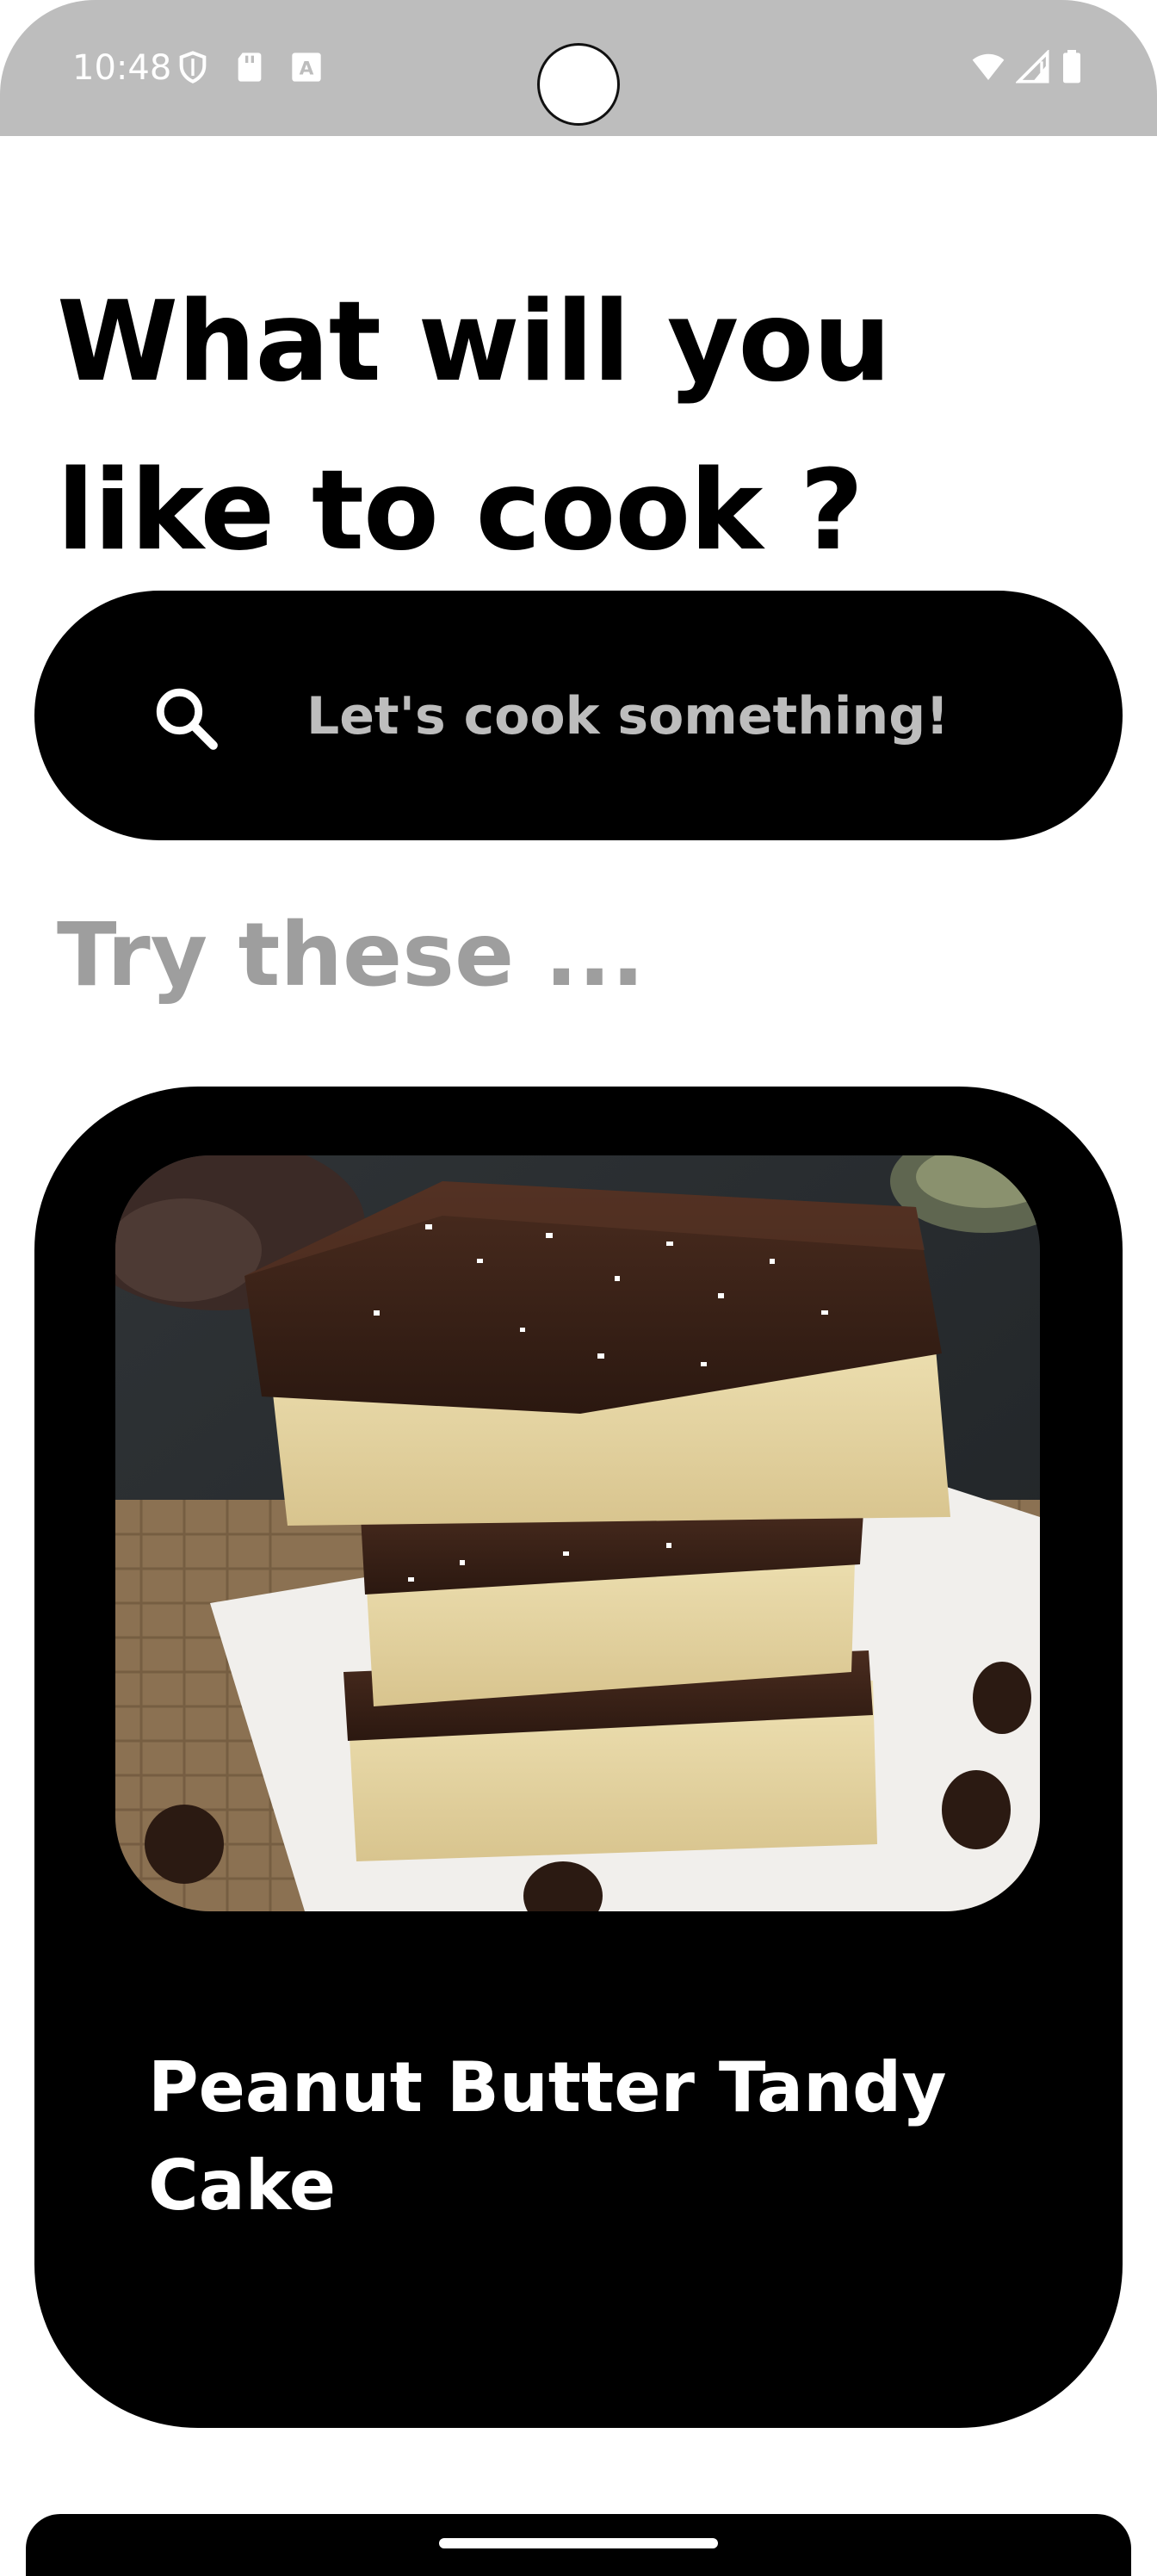 The width and height of the screenshot is (1157, 2576). I want to click on navigation-bar, so click(579, 2545).